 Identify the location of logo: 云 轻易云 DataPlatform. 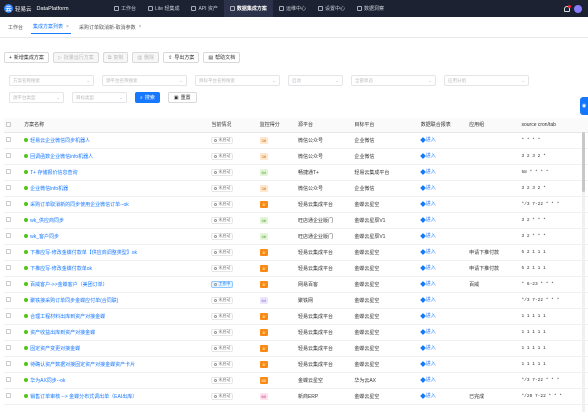
(54, 8).